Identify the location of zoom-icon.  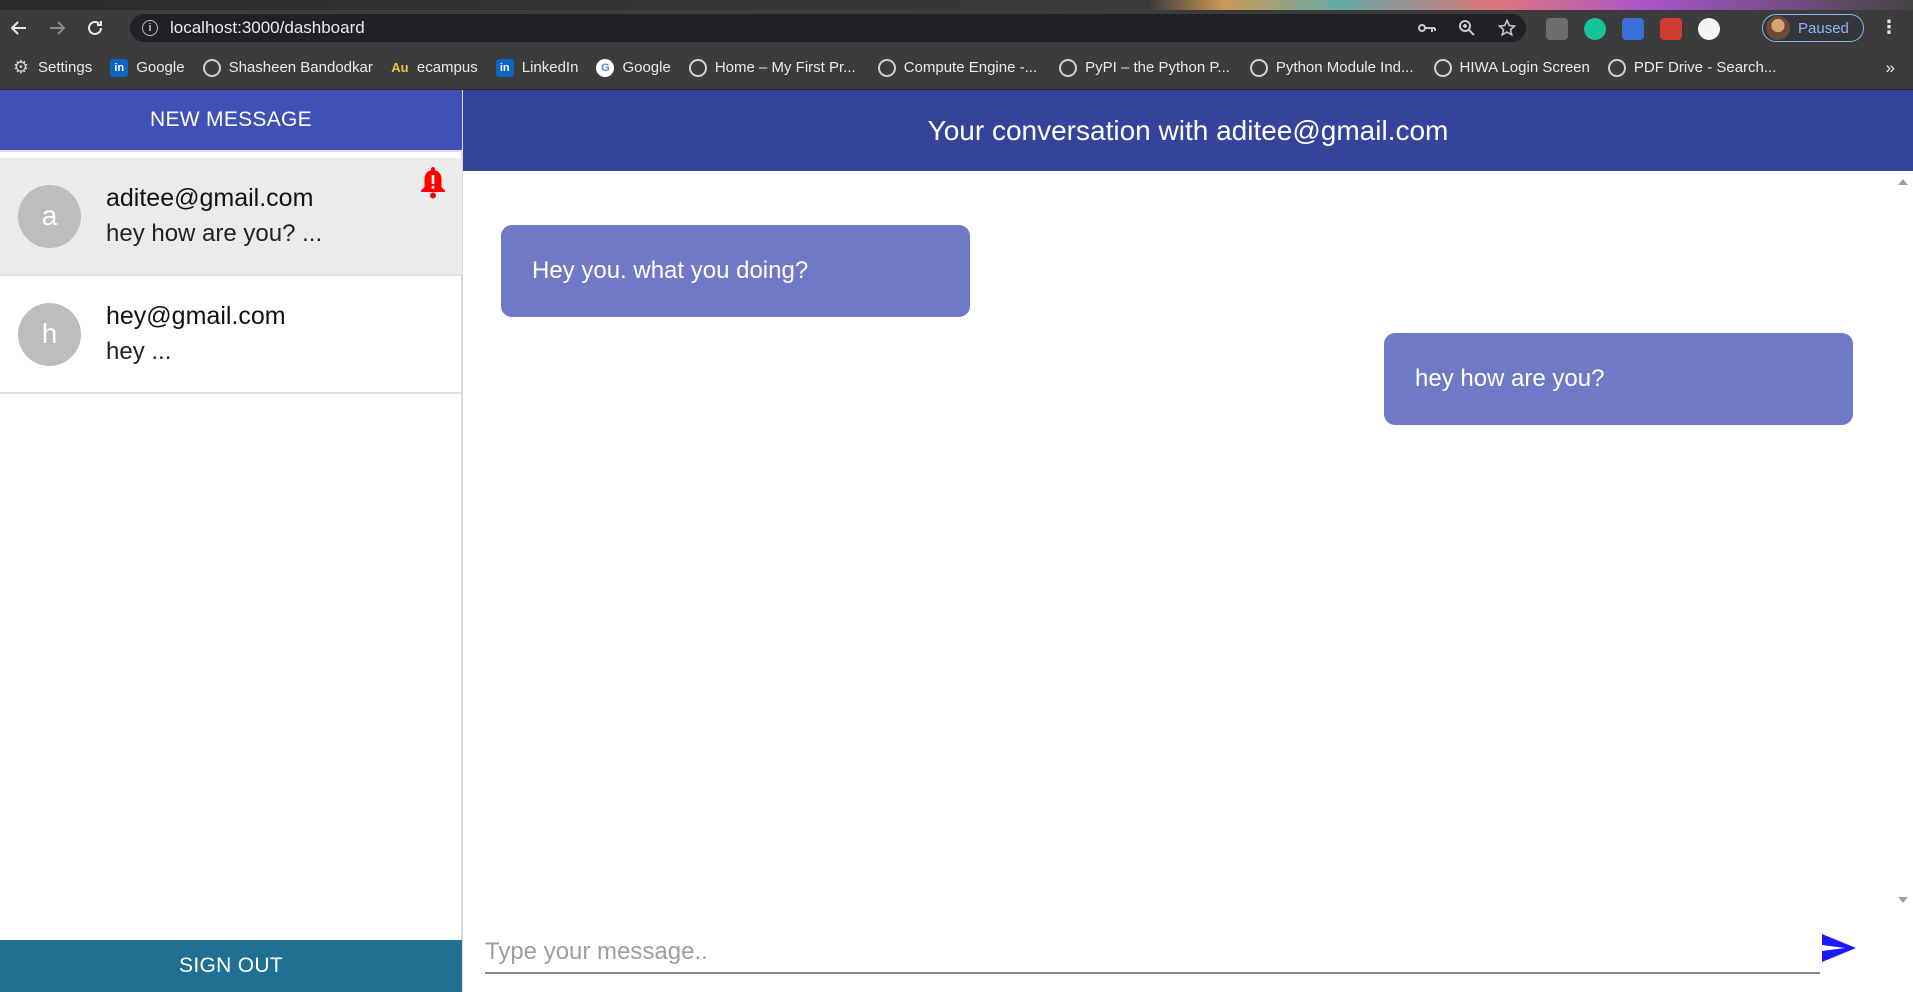
(1467, 28).